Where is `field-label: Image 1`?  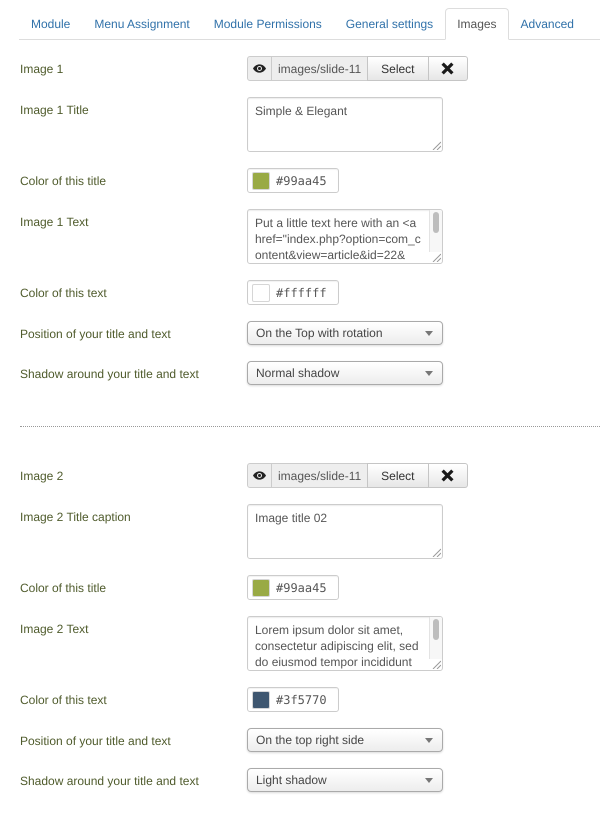 field-label: Image 1 is located at coordinates (42, 69).